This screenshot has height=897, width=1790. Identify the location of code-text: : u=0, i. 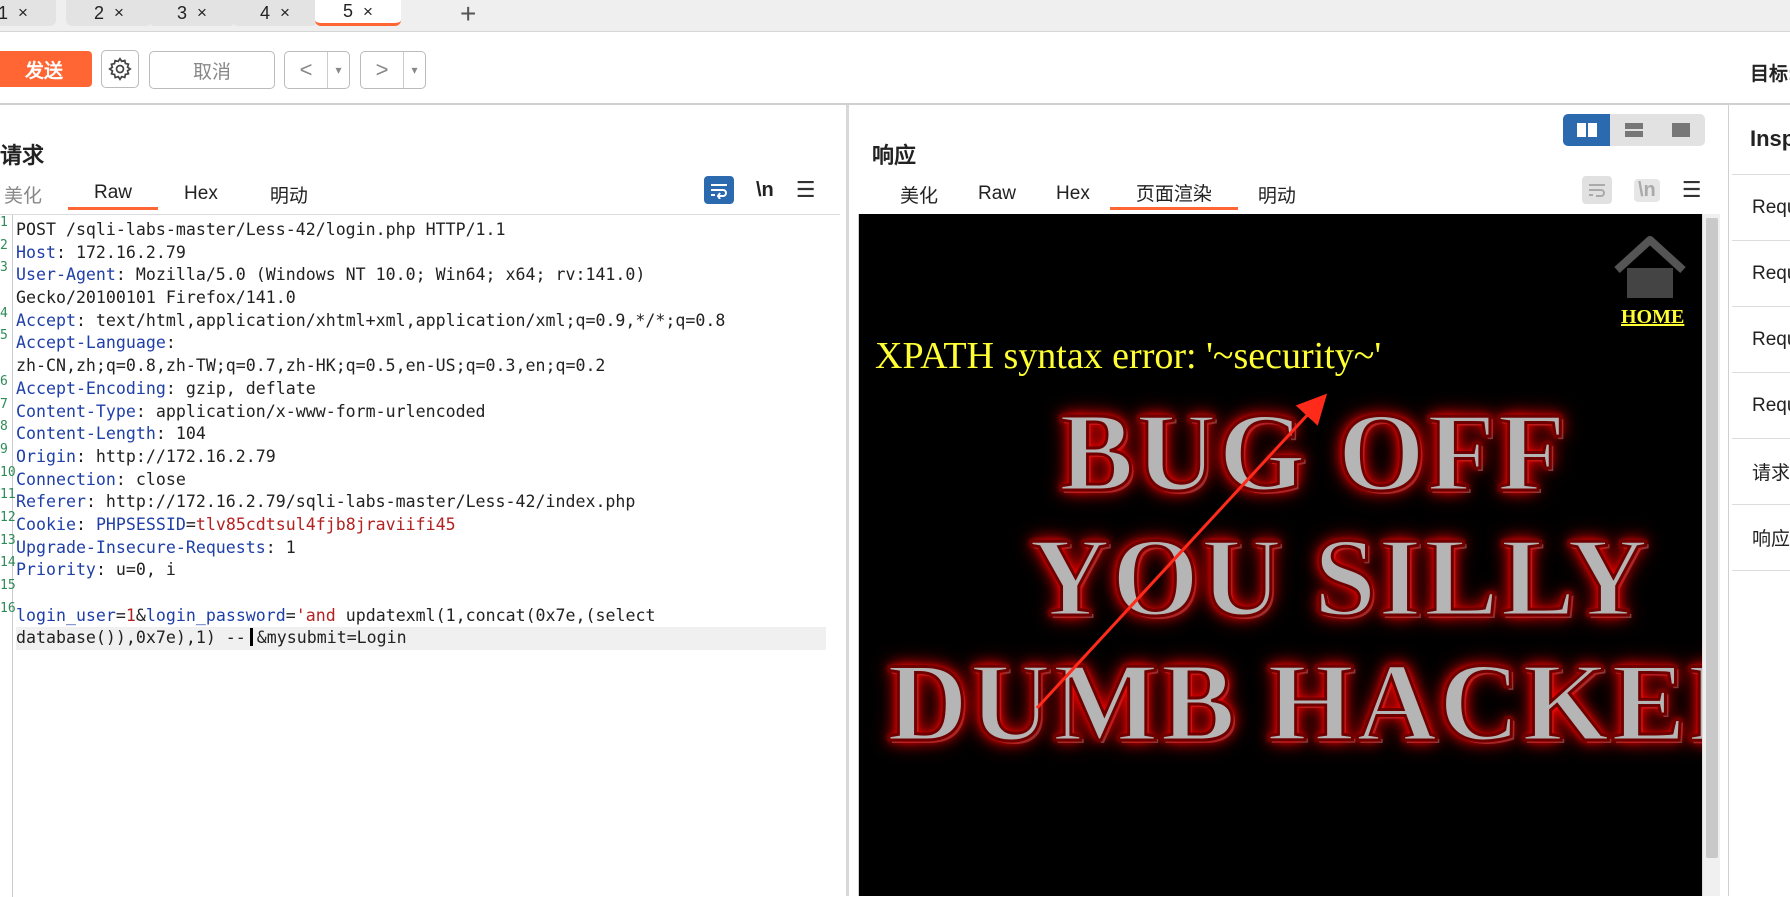
(135, 570).